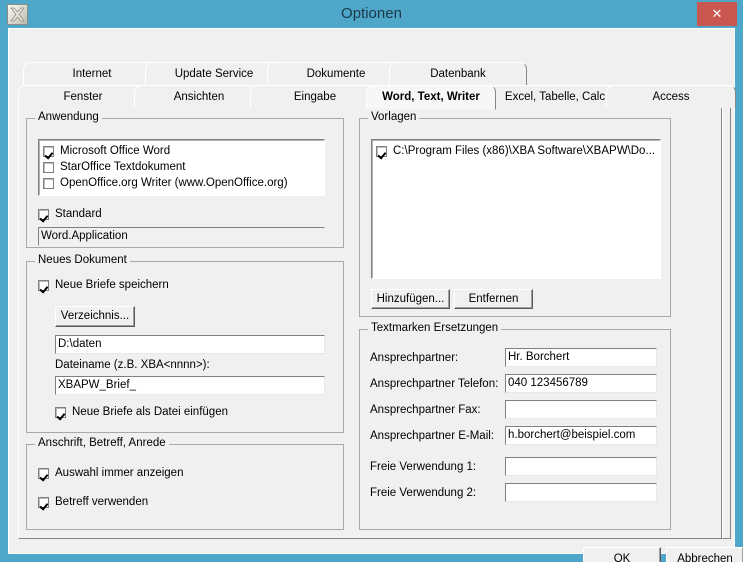 Image resolution: width=743 pixels, height=562 pixels. Describe the element at coordinates (394, 117) in the screenshot. I see `group-title: Vorlagen` at that location.